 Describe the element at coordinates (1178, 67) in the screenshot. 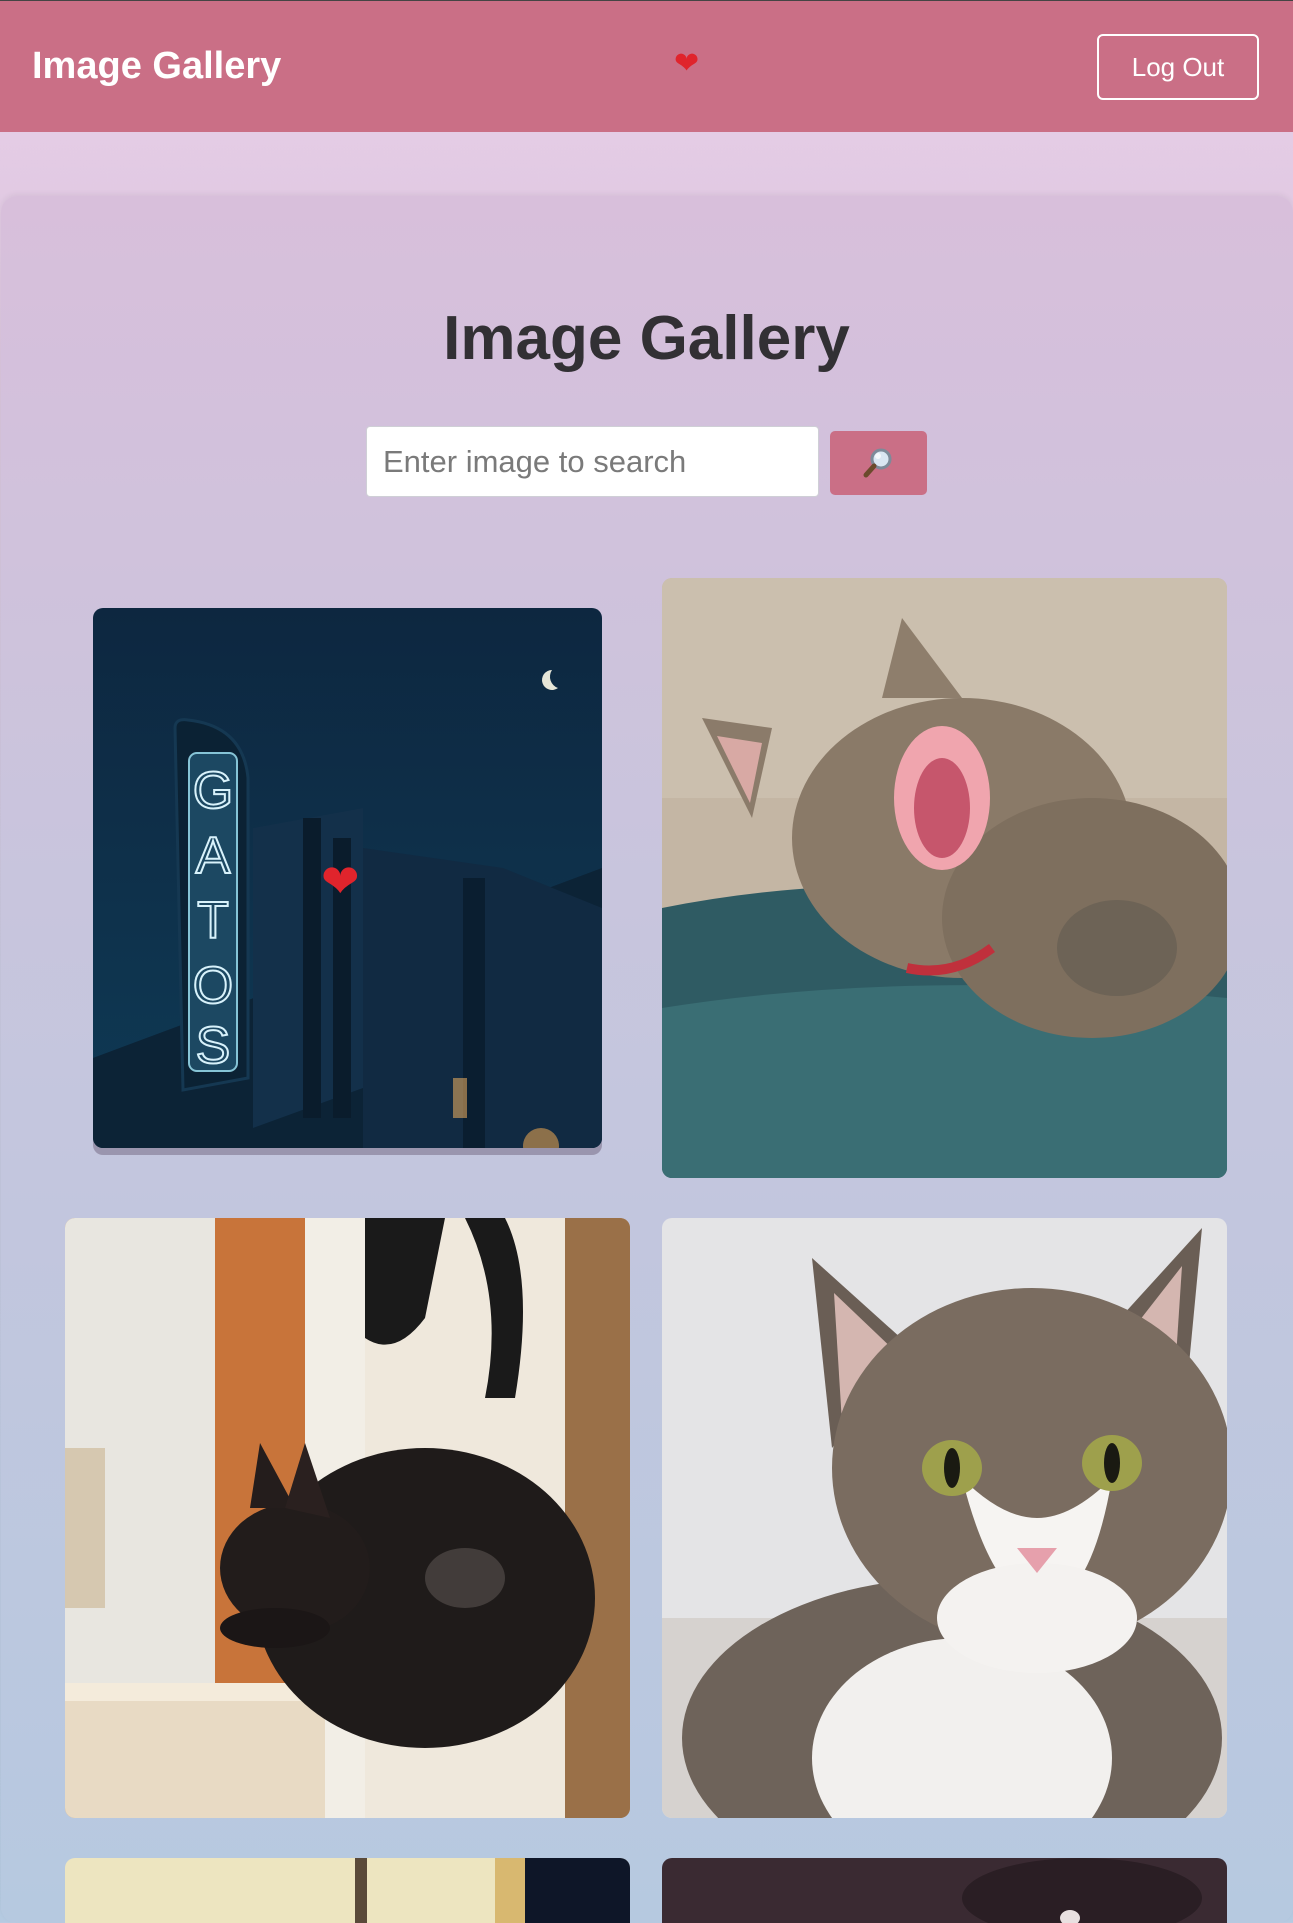

I see `logout-button: Log Out` at that location.